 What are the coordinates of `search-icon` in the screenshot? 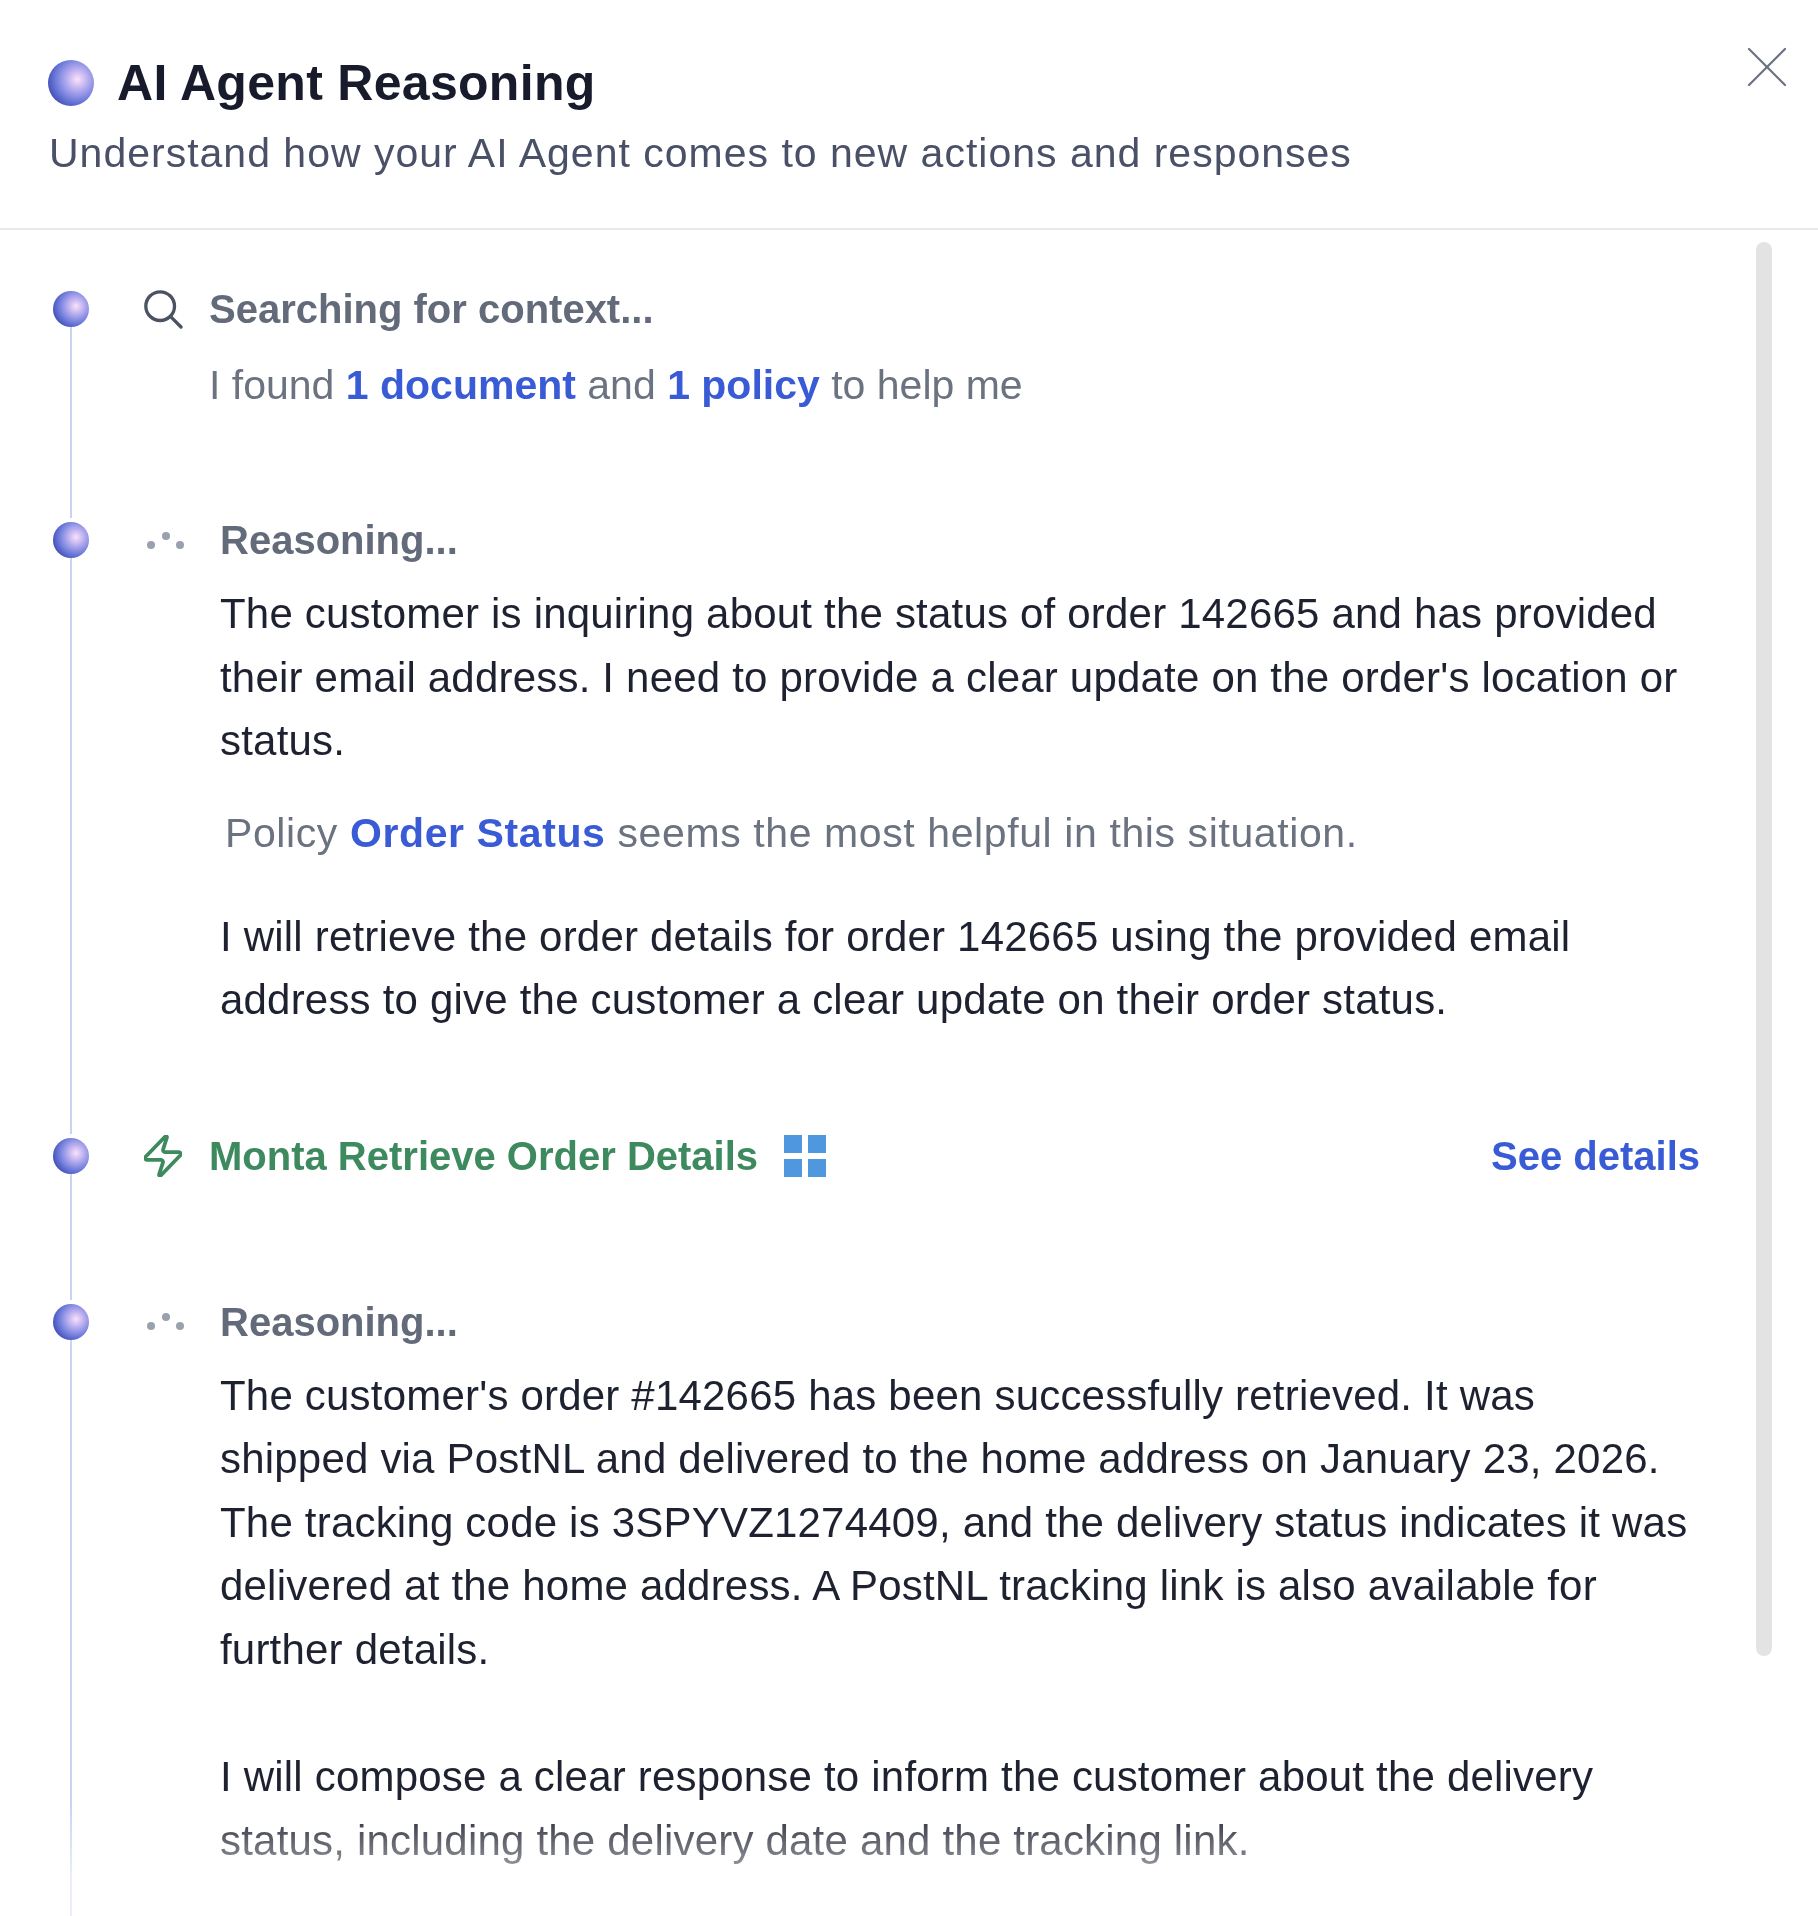 It's located at (163, 309).